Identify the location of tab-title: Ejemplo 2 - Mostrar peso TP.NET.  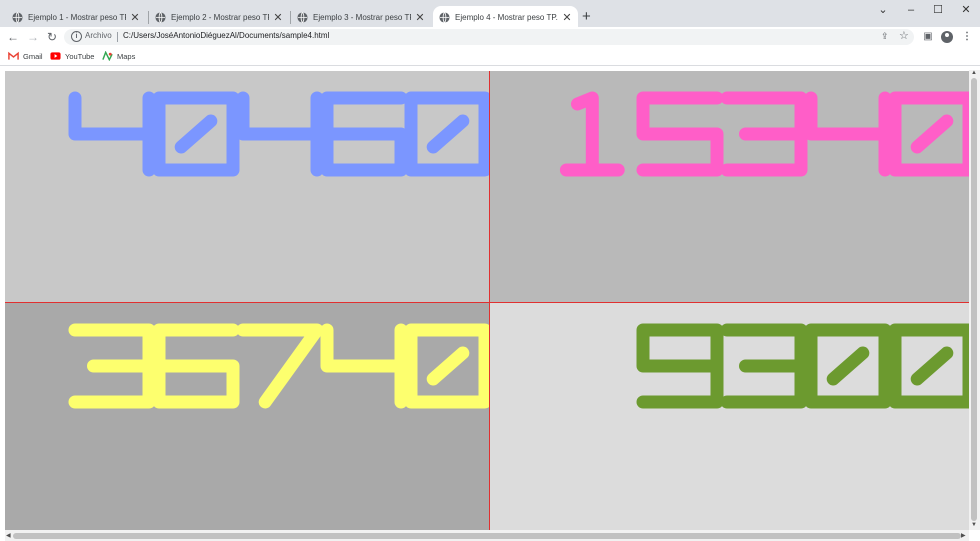
(220, 17).